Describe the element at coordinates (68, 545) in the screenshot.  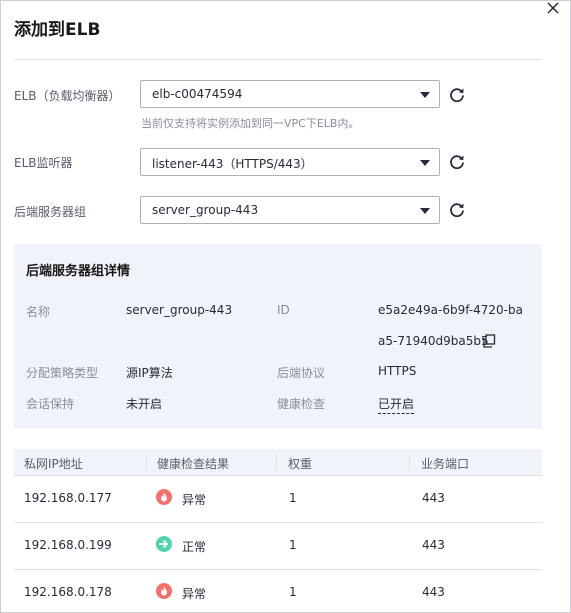
I see `row-ip: 192.168.0.199` at that location.